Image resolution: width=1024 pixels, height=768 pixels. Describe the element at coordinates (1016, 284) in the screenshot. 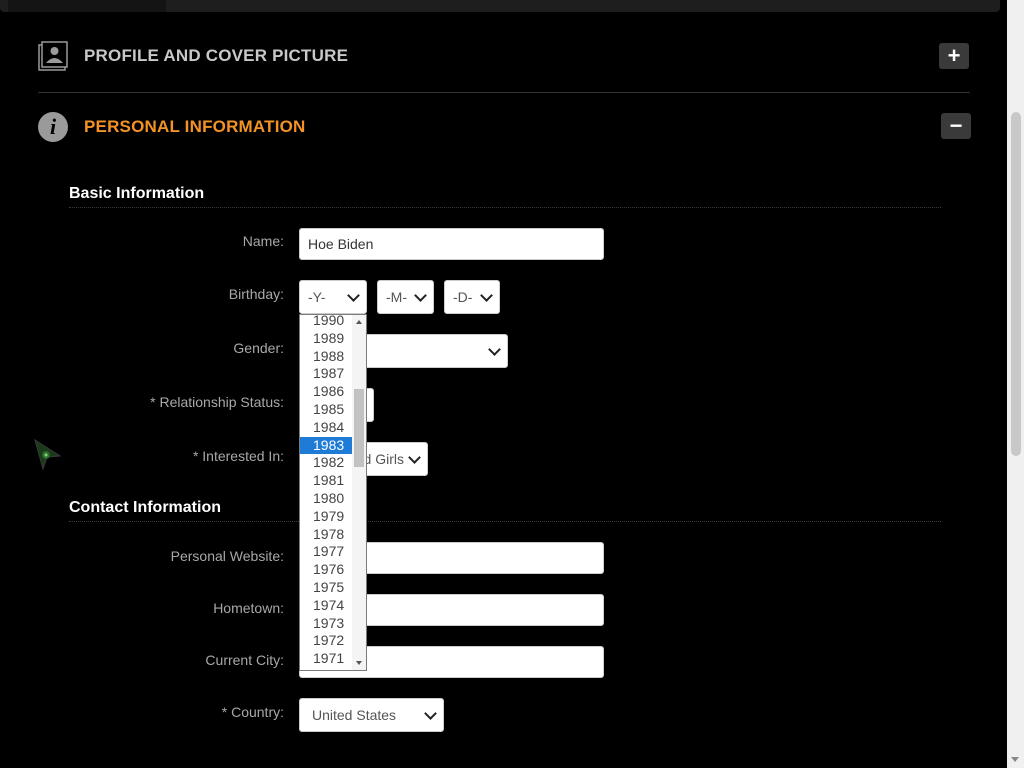

I see `page-scroll-thumb` at that location.